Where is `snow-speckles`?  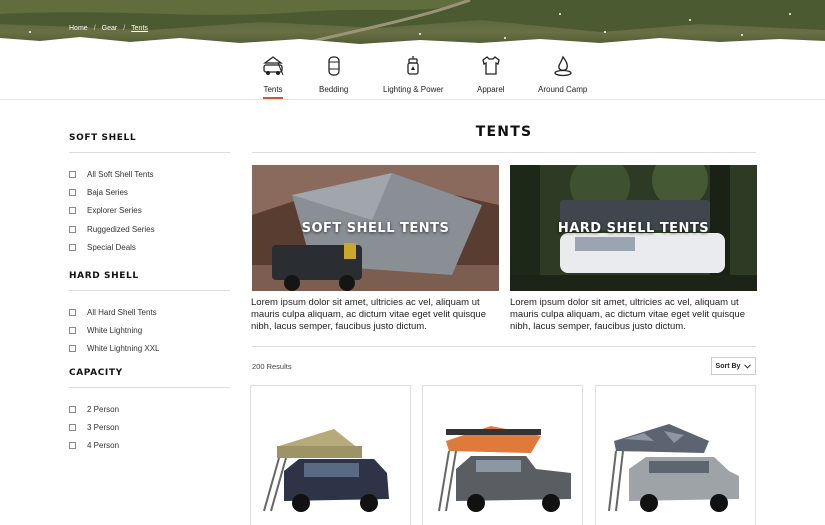
snow-speckles is located at coordinates (410, 26).